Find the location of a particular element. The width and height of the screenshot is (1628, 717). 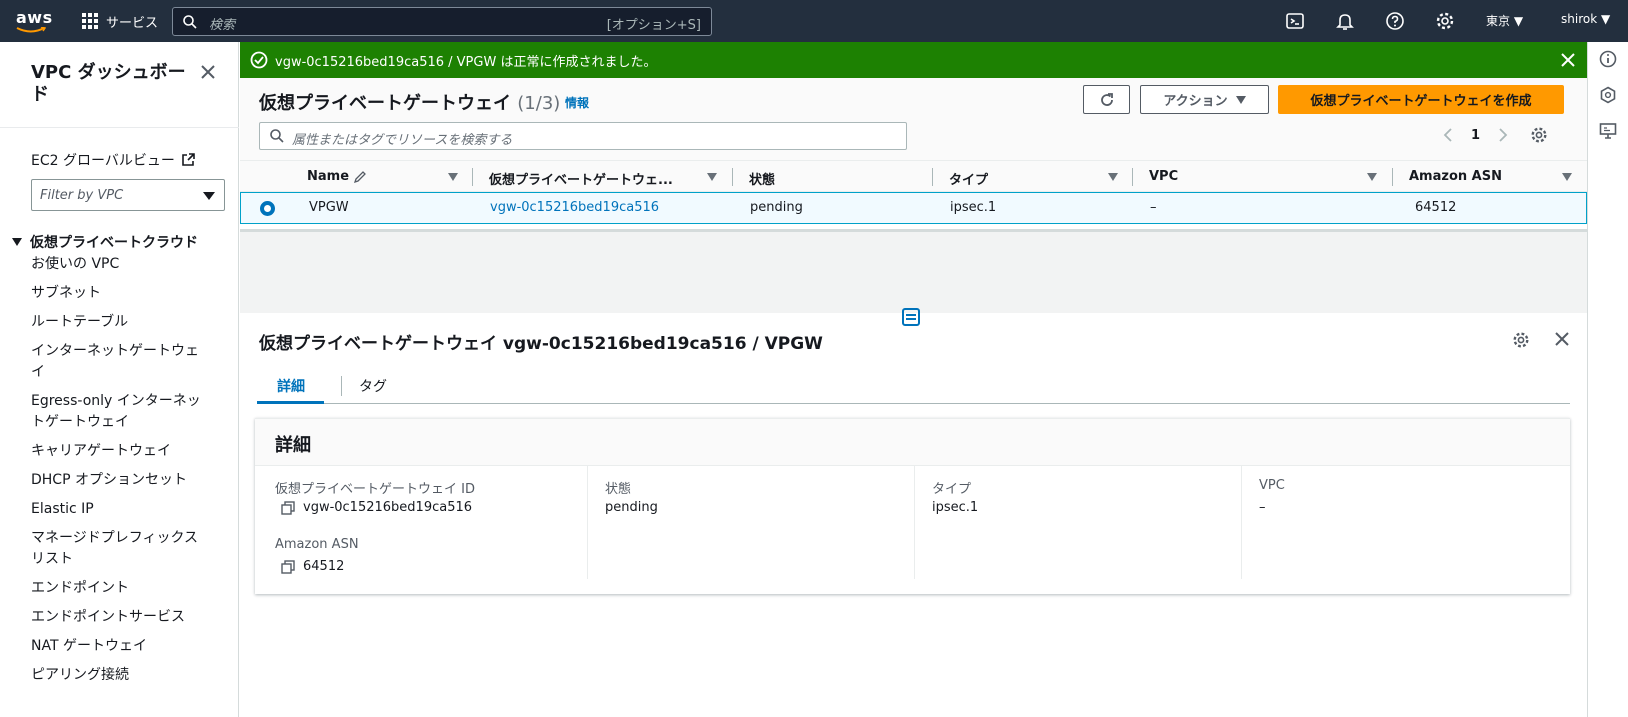

sidebar-item-peering-connections: ピアリング接続 is located at coordinates (126, 675).